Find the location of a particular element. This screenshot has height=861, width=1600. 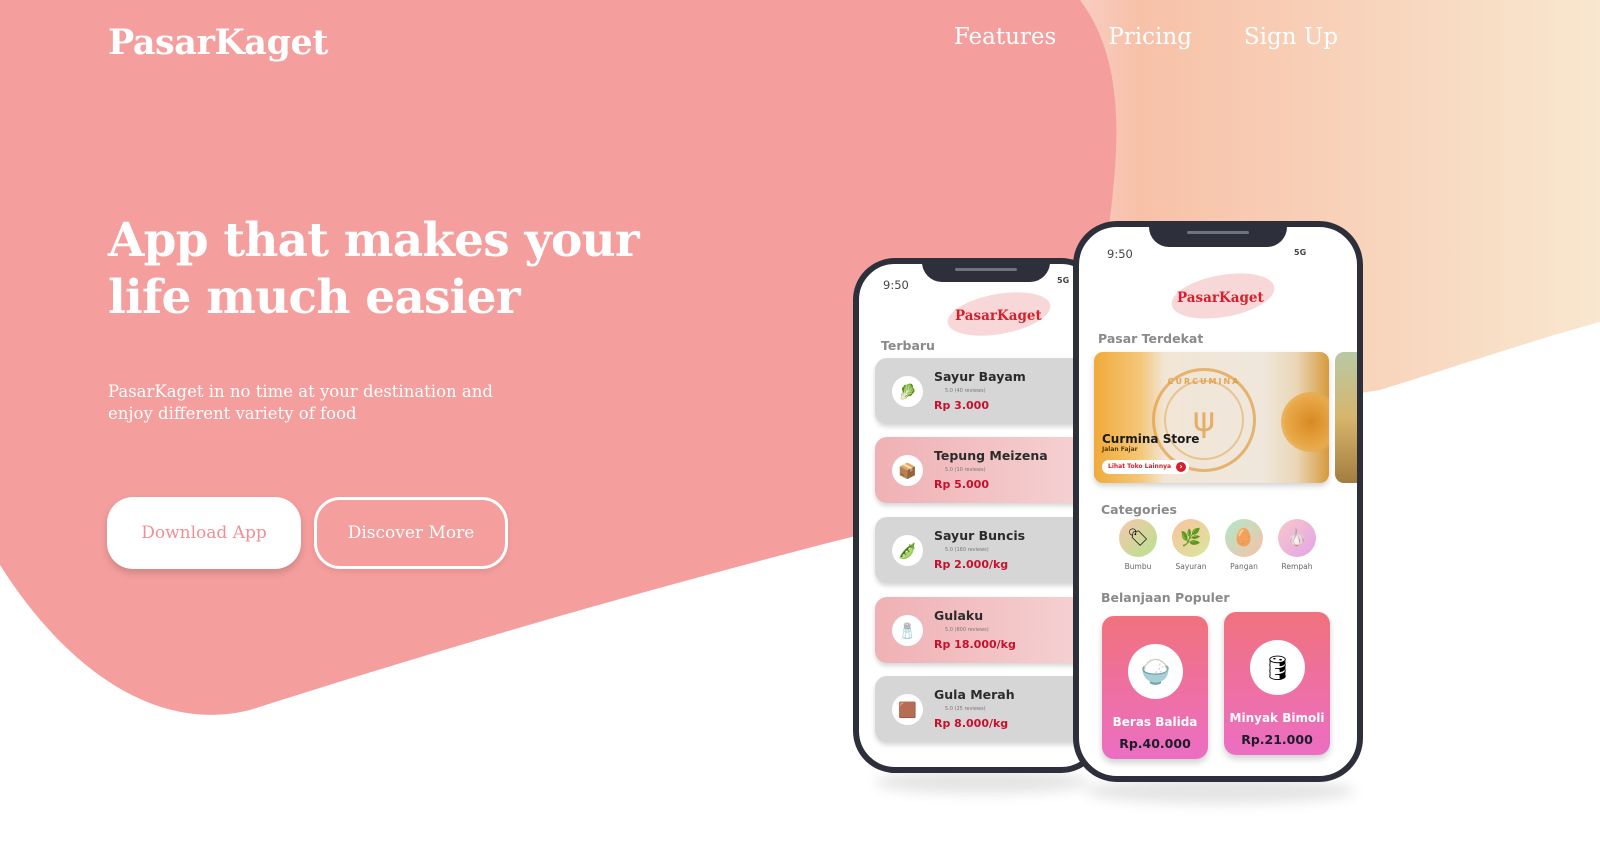

popular-product-price: Rp.40.000 is located at coordinates (1155, 743).